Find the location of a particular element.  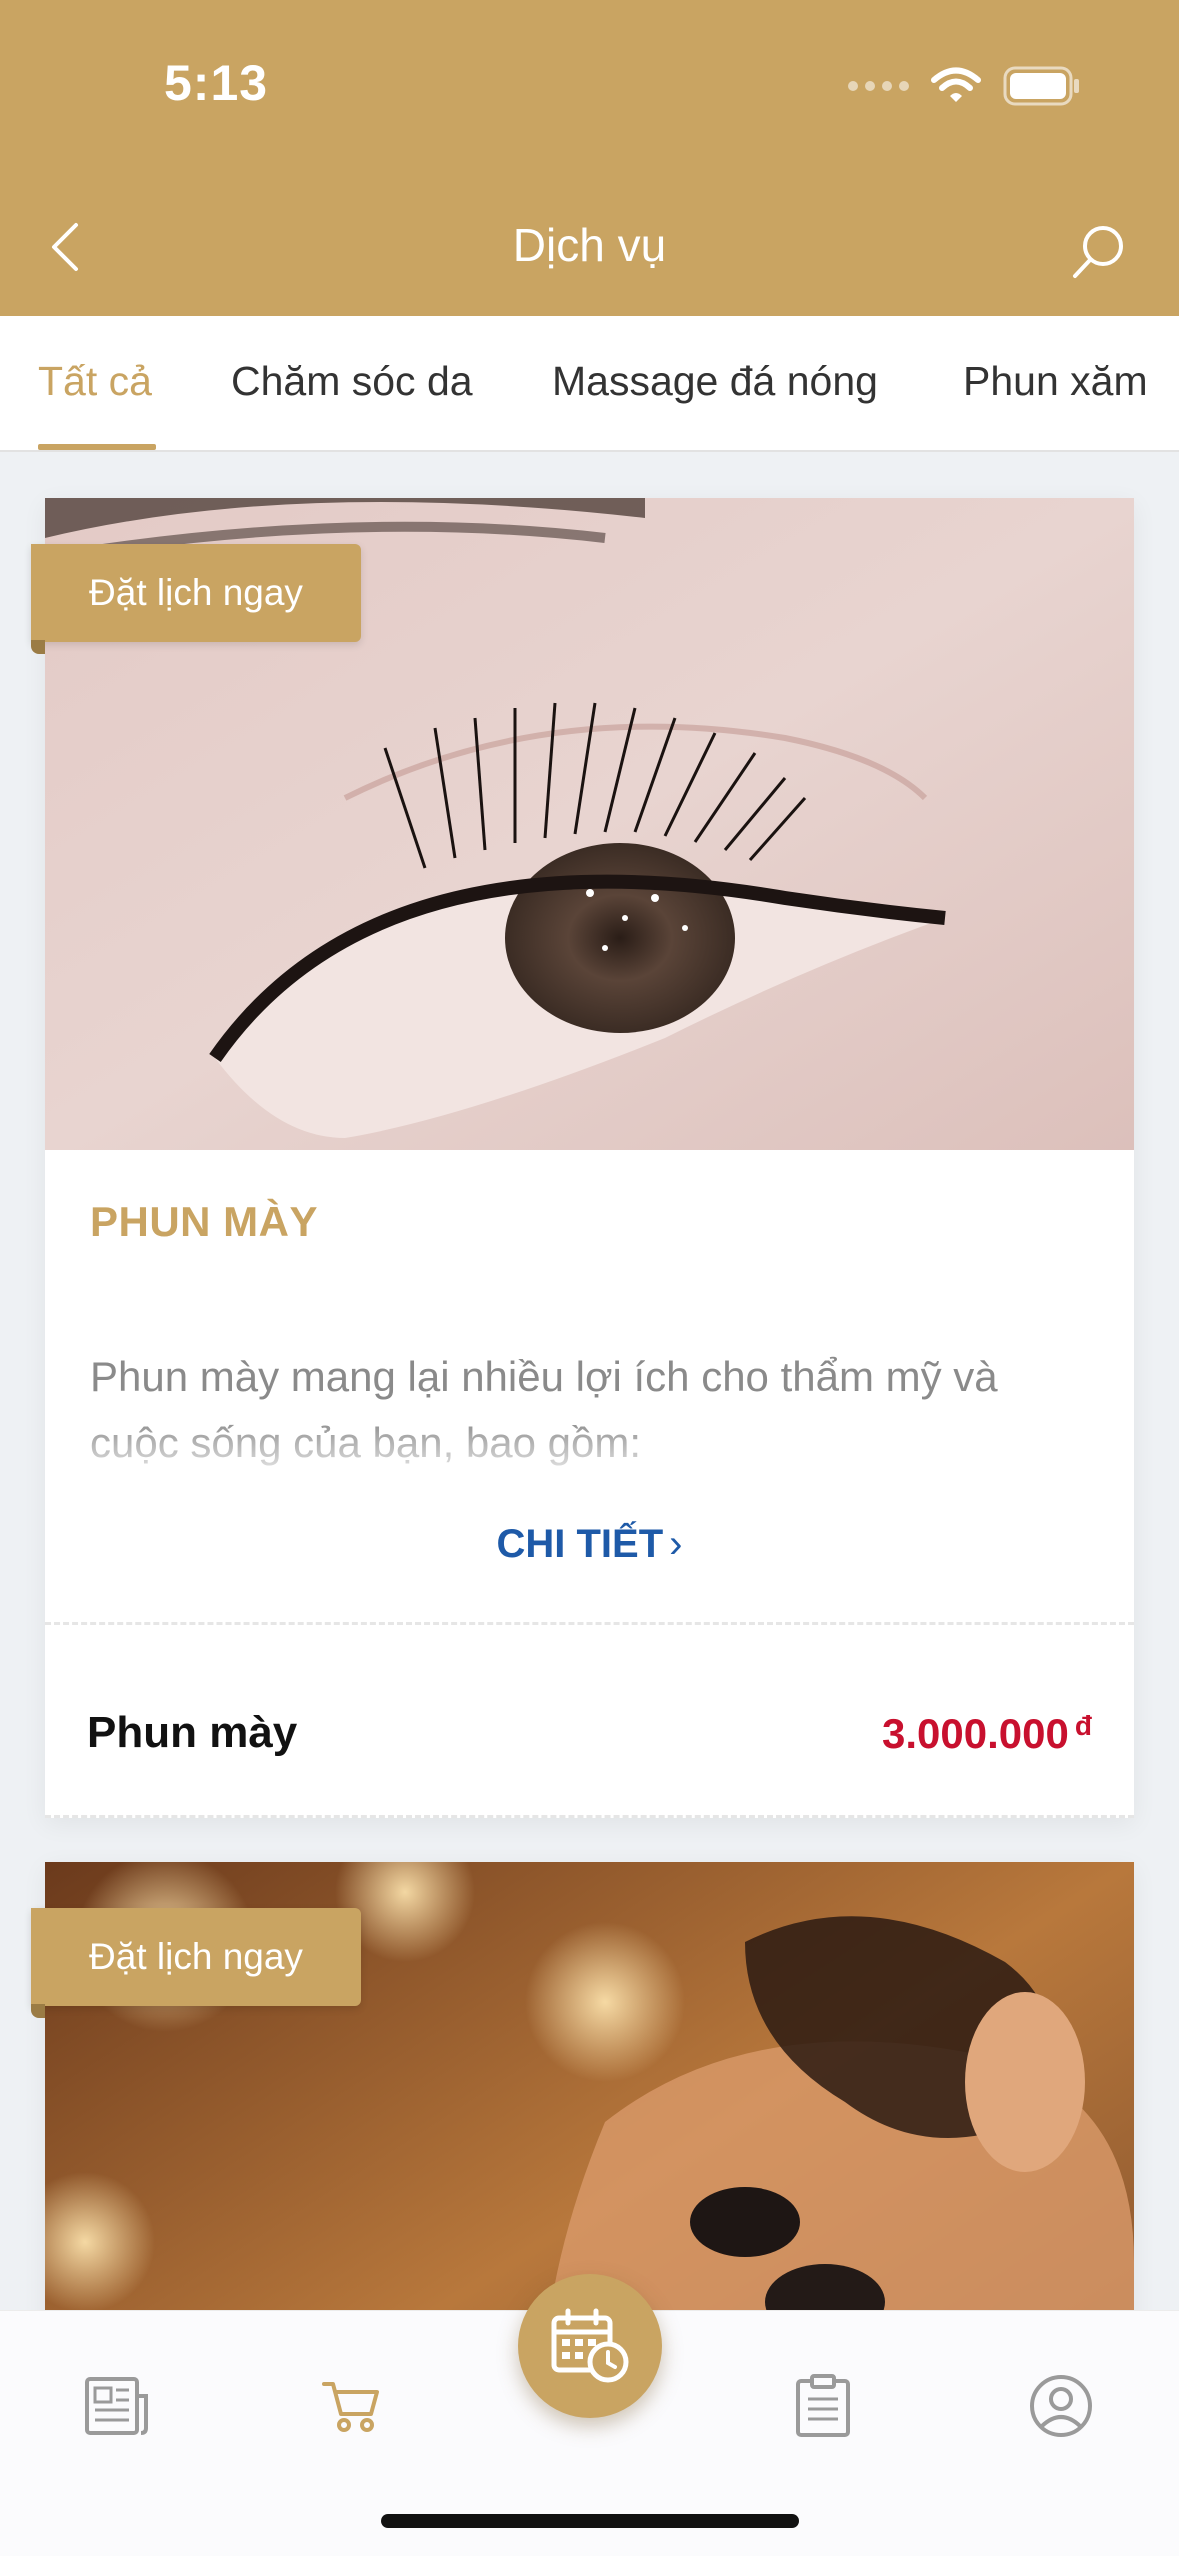

price-value: 3.000.000 đ is located at coordinates (987, 1734).